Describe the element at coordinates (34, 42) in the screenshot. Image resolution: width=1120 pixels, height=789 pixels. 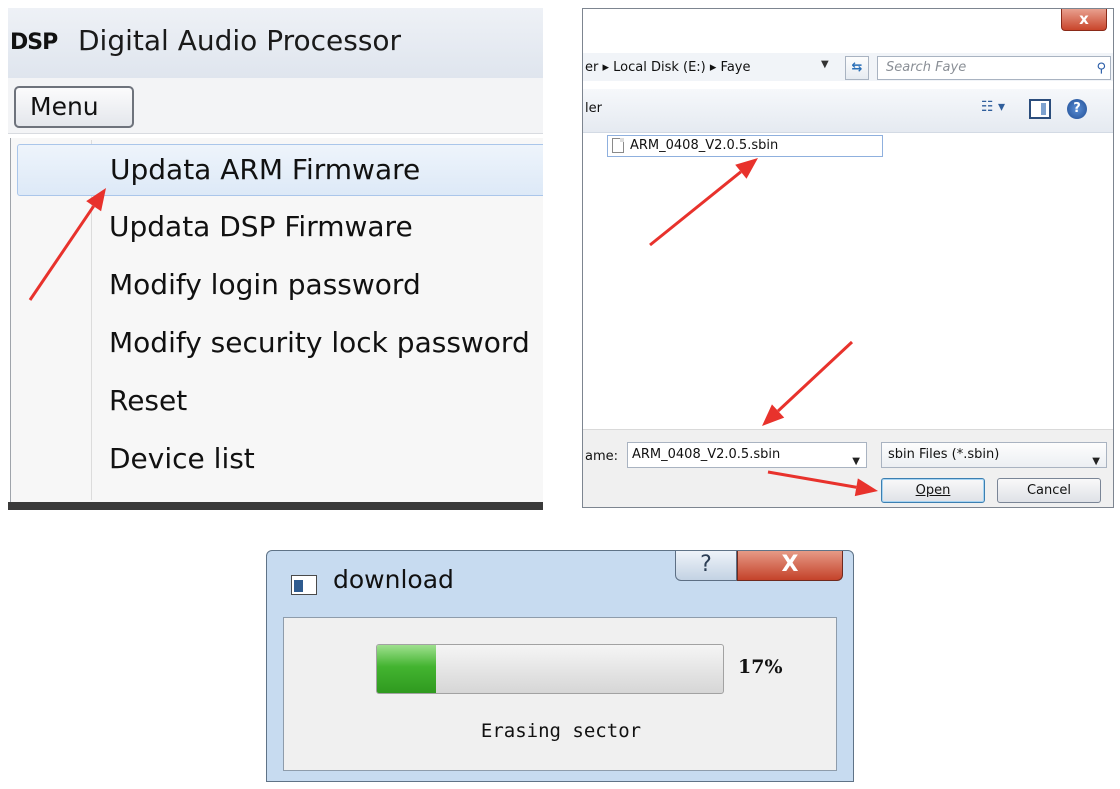
I see `app-logo: DSP` at that location.